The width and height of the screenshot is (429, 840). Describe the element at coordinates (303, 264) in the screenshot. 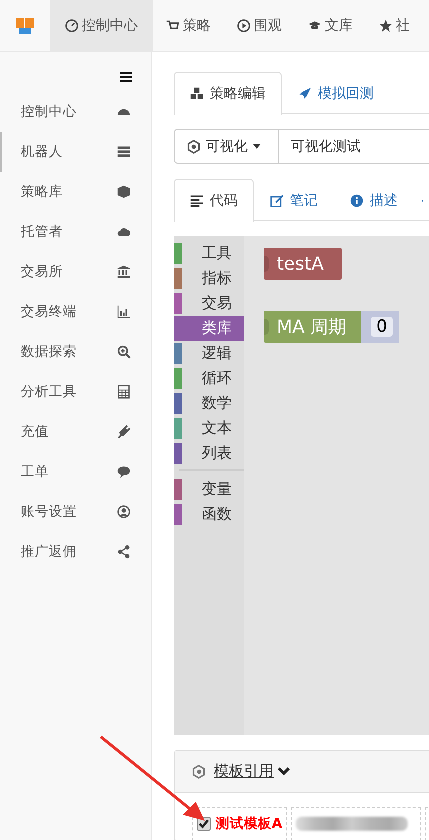

I see `code-block: testA` at that location.